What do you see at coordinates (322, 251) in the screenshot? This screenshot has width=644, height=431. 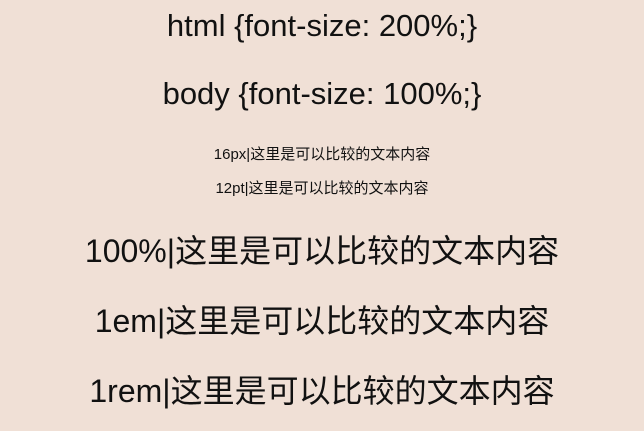 I see `sample-text-100-percent: 100%|这里是可以比较的文本内容` at bounding box center [322, 251].